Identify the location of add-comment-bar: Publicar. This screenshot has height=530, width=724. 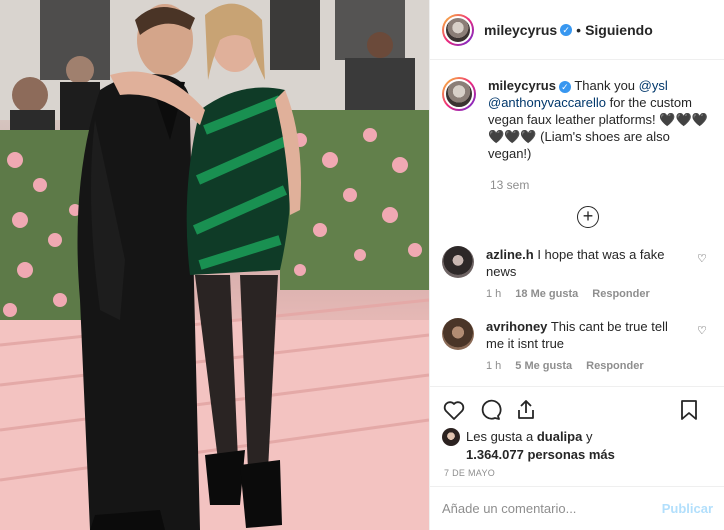
(577, 508).